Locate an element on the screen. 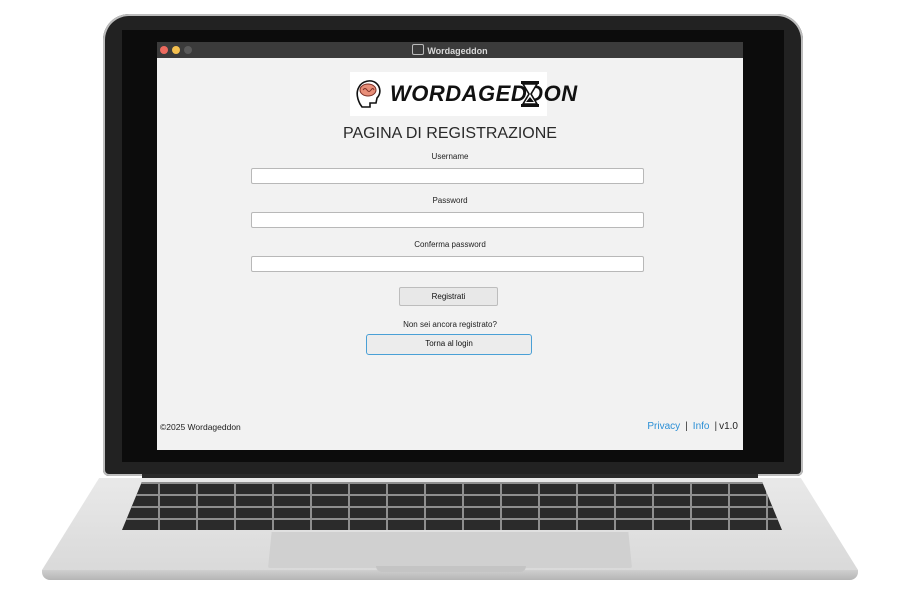  password-label: Password is located at coordinates (450, 200).